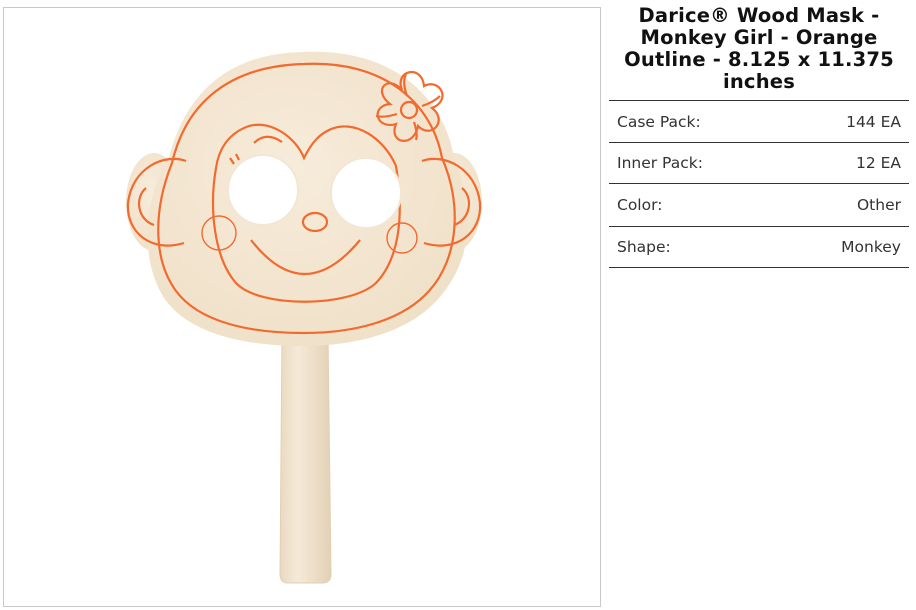  What do you see at coordinates (659, 121) in the screenshot?
I see `spec-label: Case Pack:` at bounding box center [659, 121].